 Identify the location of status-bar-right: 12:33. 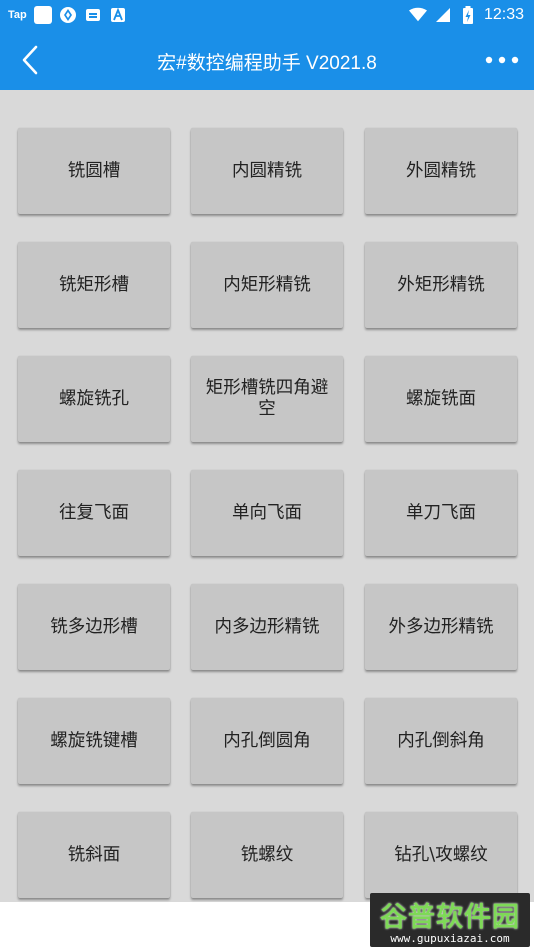
(466, 15).